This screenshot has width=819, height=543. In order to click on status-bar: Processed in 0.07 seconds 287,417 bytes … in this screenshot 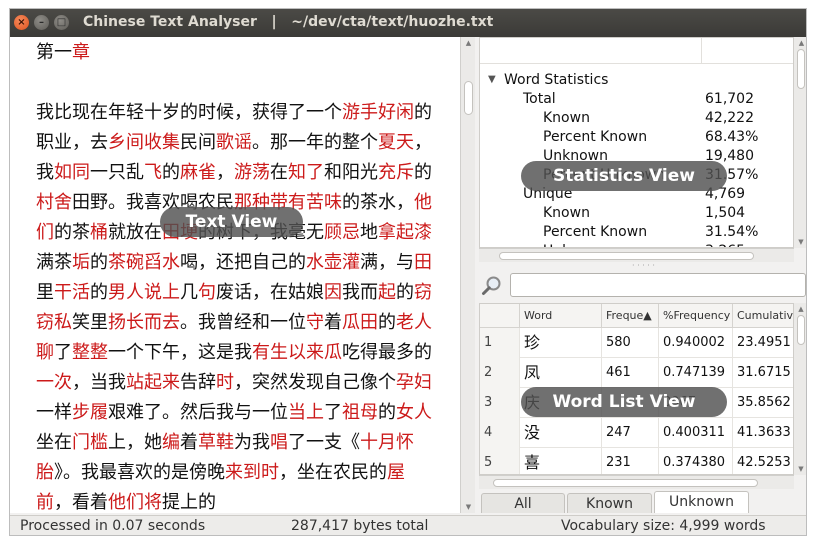, I will do `click(408, 525)`.